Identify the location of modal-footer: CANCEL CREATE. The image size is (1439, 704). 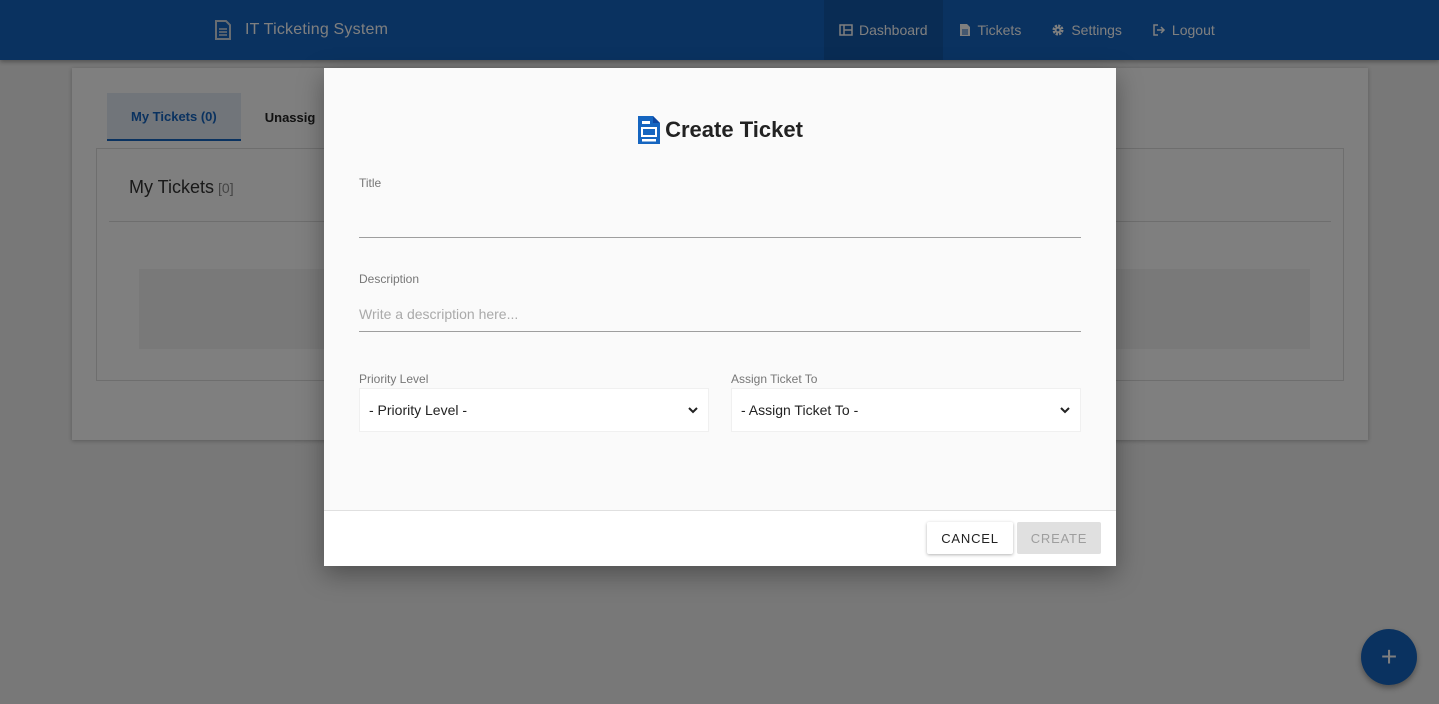
(720, 538).